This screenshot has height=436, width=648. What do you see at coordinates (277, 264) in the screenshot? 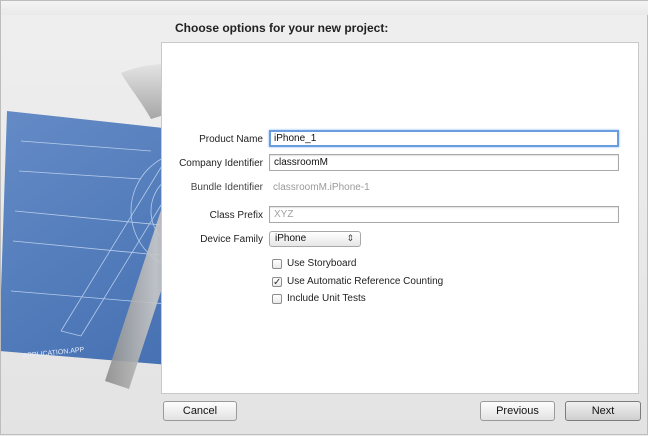
I see `use-storyboard-checkbox` at bounding box center [277, 264].